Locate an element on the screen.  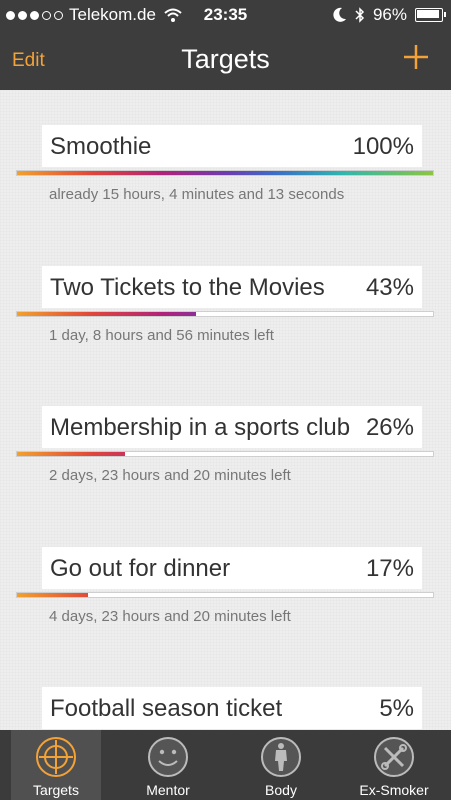
target-card: Go out for dinner 17% is located at coordinates (232, 568).